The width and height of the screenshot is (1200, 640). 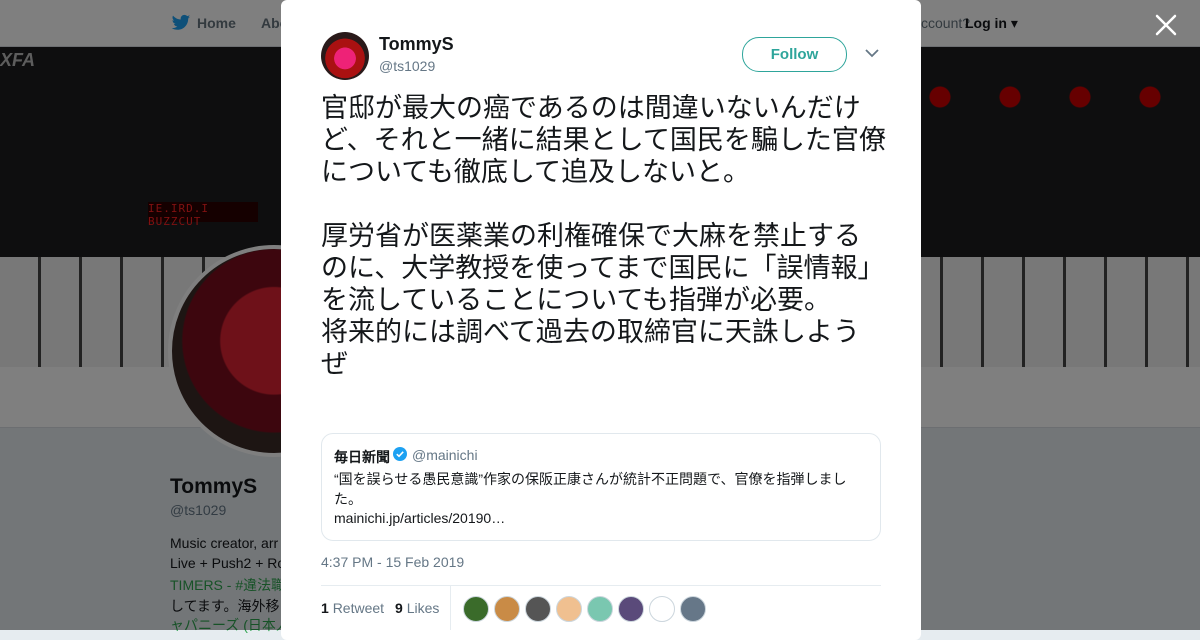 What do you see at coordinates (590, 489) in the screenshot?
I see `quoted-tweet-text: “国を誤らせる愚民意識”作家の保阪正康さんが統計不正問題で、官僚を指弾しました。` at bounding box center [590, 489].